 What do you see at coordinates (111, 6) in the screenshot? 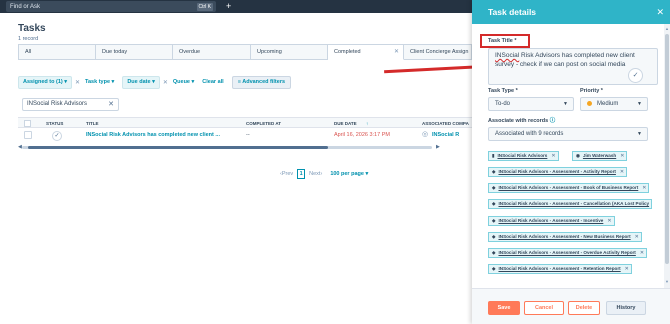
I see `global-search-input: Find or Ask Ctrl K` at bounding box center [111, 6].